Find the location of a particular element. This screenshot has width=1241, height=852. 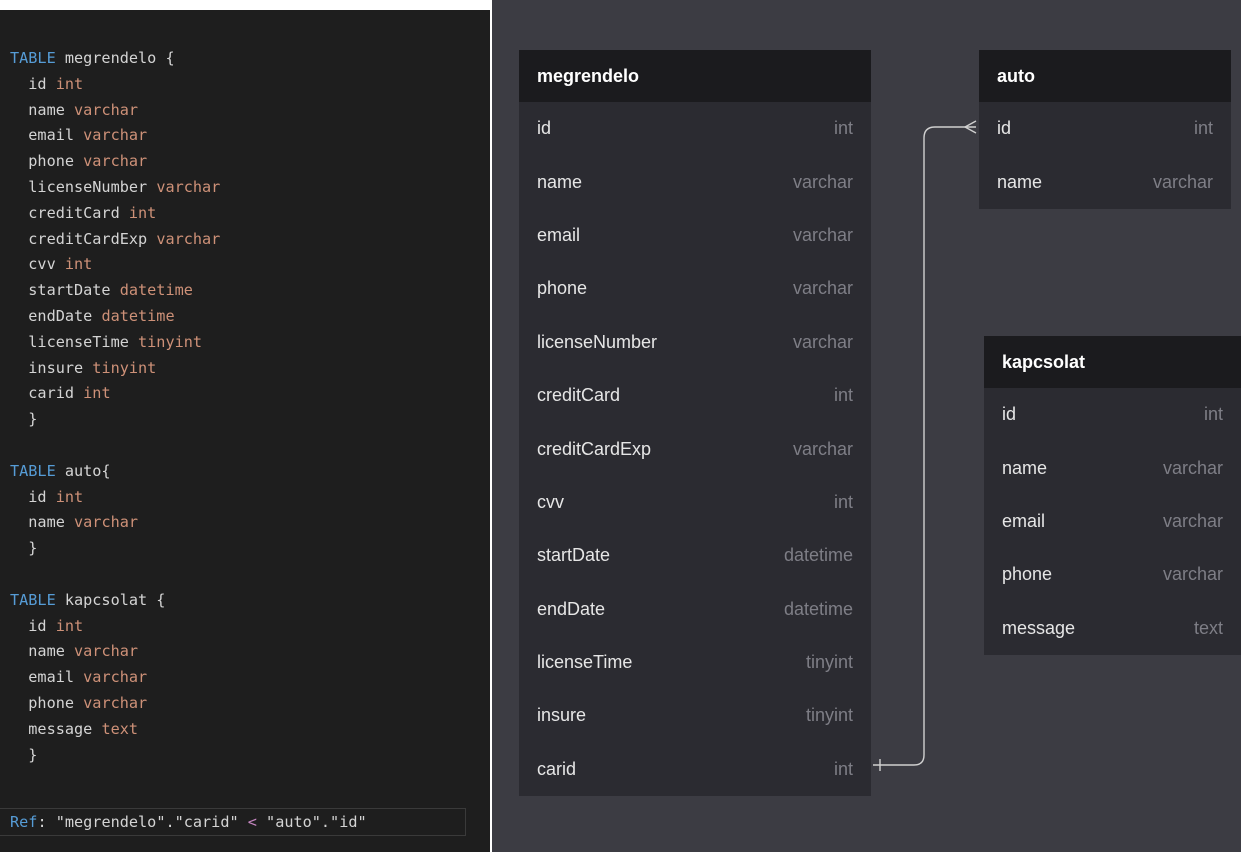

code-line: TABLE kapcsolat { is located at coordinates (88, 599).